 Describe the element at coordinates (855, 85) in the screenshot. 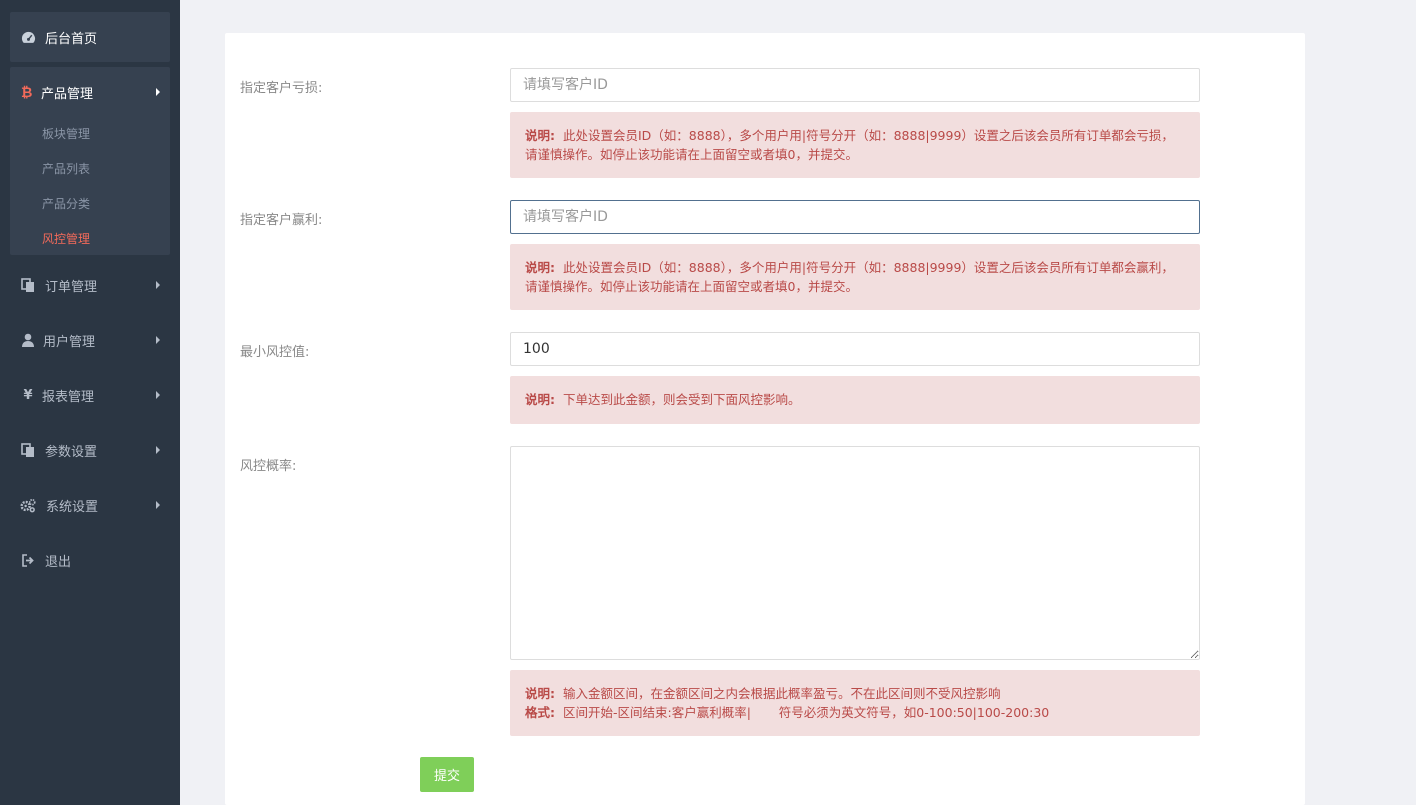

I see `loss-customer-input` at that location.